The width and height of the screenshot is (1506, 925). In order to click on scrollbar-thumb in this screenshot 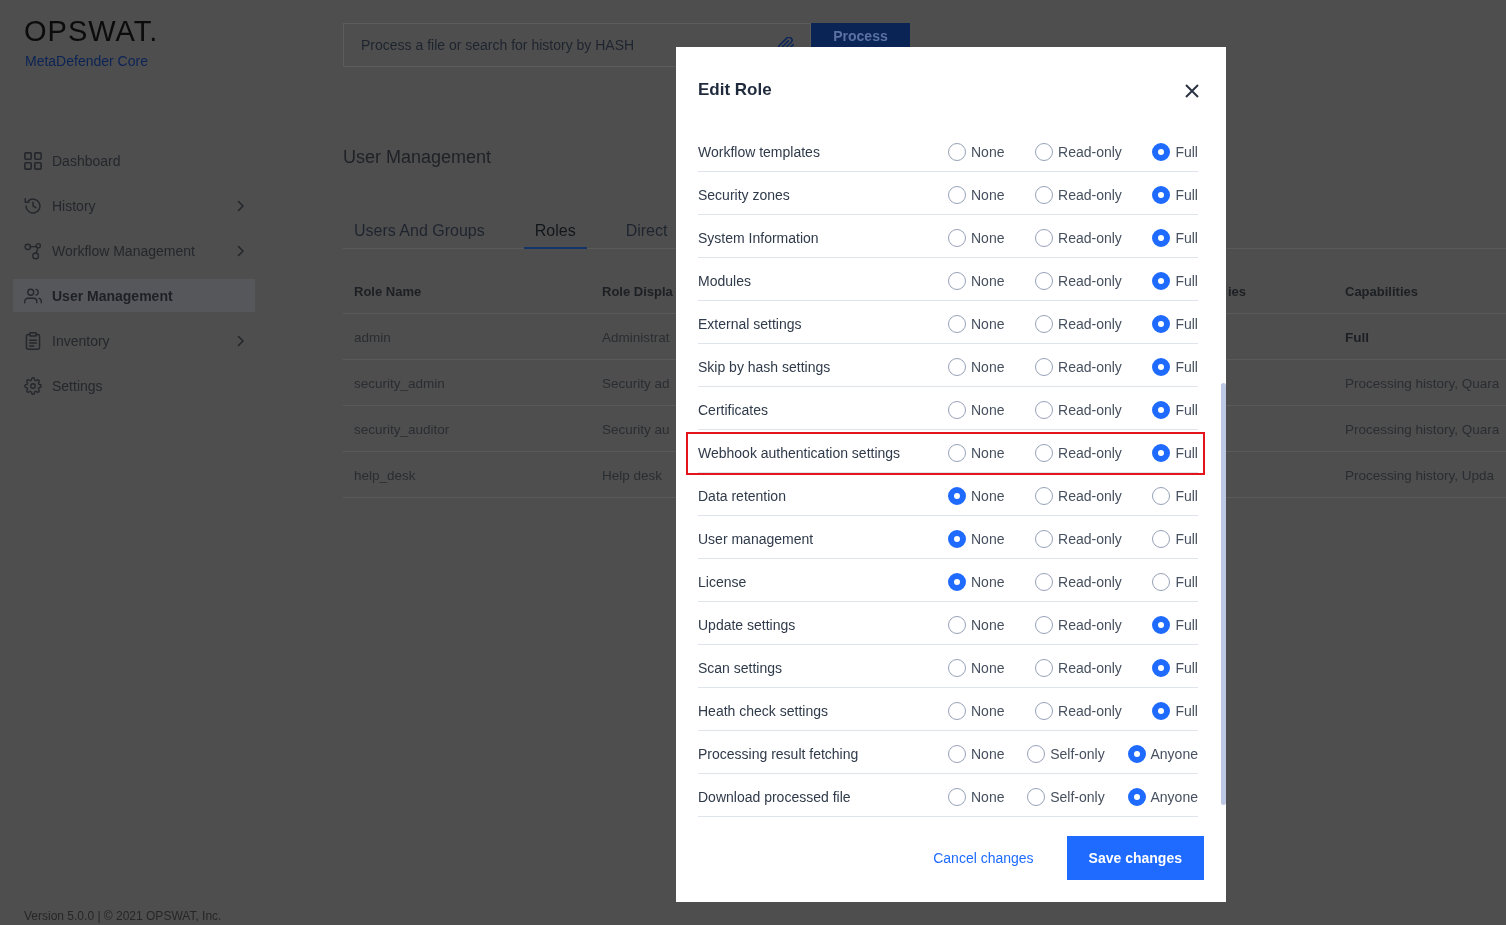, I will do `click(1223, 594)`.